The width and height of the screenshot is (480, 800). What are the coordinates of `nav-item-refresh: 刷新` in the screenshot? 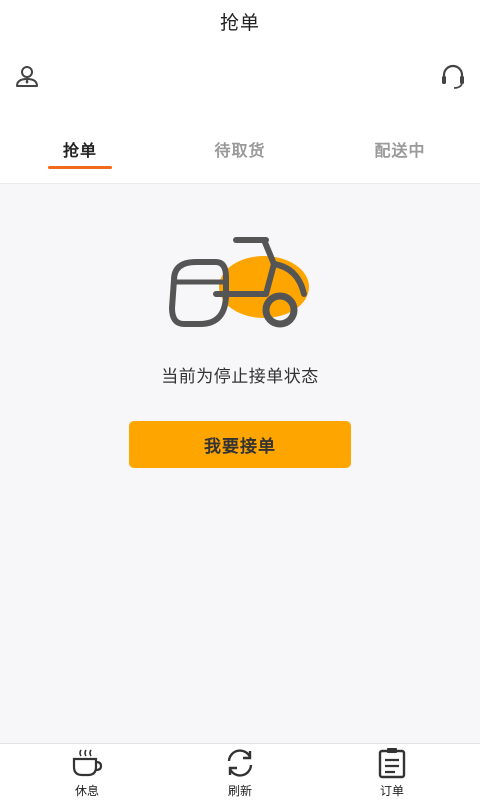 It's located at (240, 772).